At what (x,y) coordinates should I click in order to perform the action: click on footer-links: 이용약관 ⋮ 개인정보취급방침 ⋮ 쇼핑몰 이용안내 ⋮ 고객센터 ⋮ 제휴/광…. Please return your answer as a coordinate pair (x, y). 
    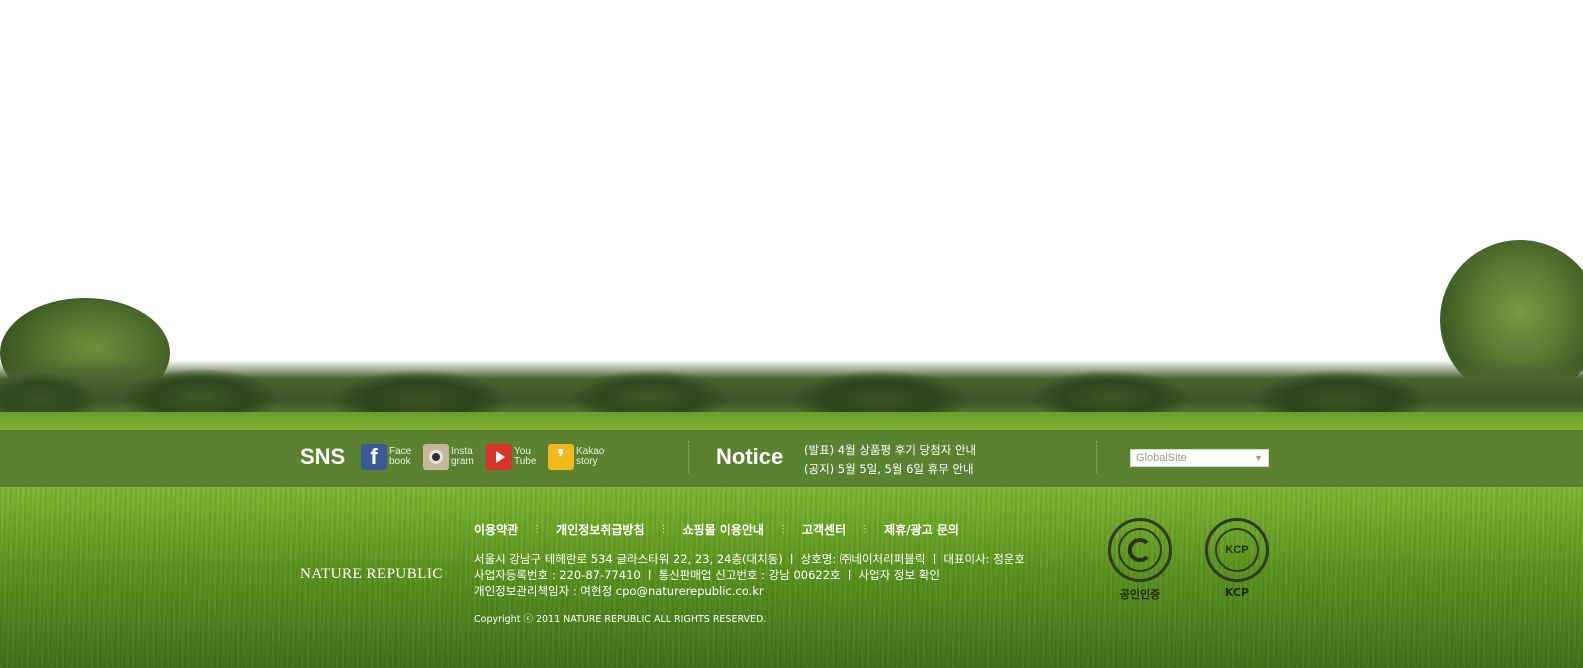
    Looking at the image, I should click on (716, 529).